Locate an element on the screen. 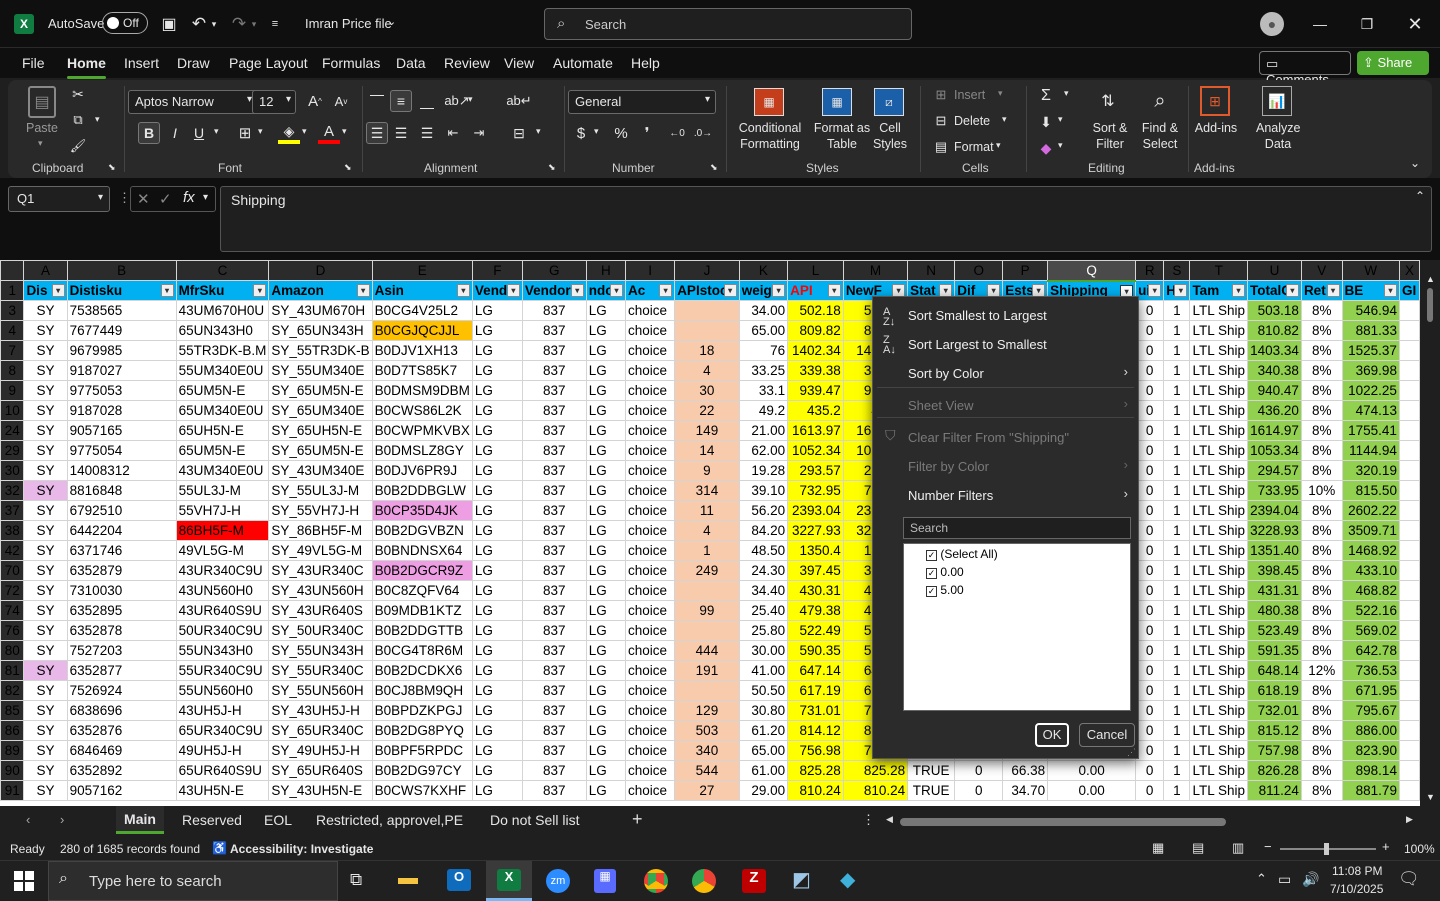  cell: 49UH5J-H is located at coordinates (222, 750).